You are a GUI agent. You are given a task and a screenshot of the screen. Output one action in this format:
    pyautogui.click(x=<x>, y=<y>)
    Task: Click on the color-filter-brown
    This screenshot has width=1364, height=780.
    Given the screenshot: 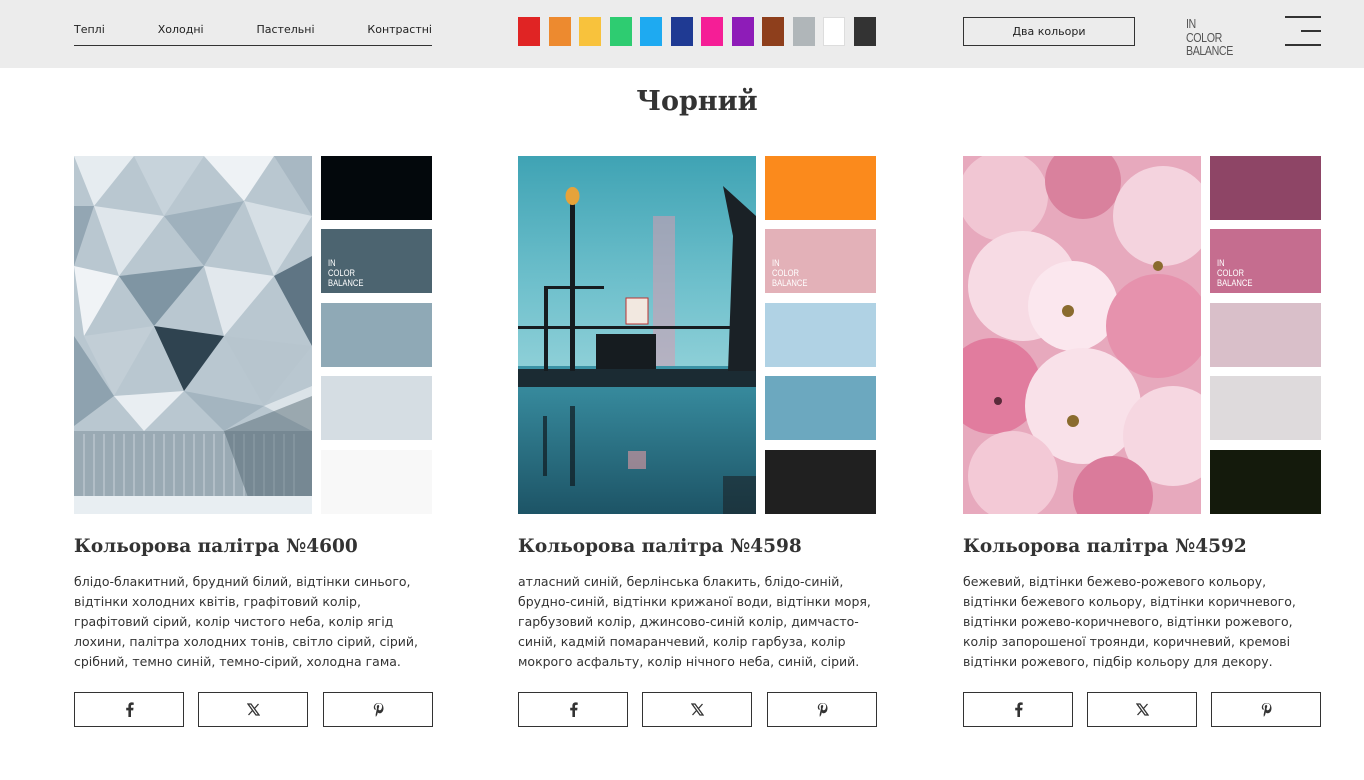 What is the action you would take?
    pyautogui.click(x=773, y=31)
    